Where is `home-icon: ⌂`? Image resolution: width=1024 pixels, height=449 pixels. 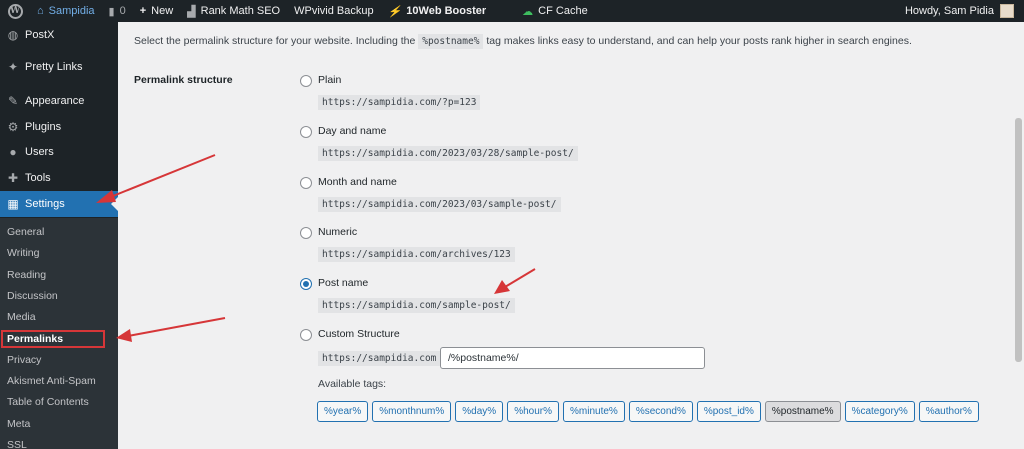
home-icon: ⌂ is located at coordinates (40, 11).